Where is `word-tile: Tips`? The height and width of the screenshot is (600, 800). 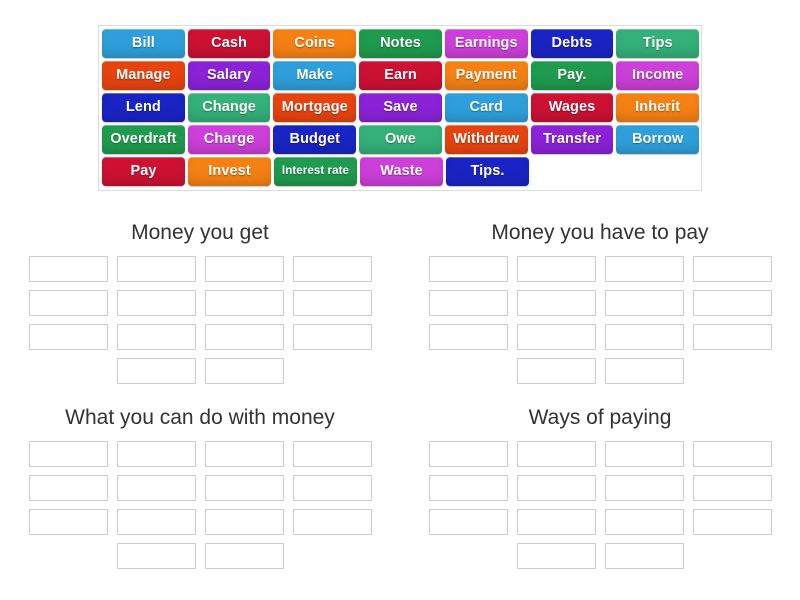
word-tile: Tips is located at coordinates (658, 43).